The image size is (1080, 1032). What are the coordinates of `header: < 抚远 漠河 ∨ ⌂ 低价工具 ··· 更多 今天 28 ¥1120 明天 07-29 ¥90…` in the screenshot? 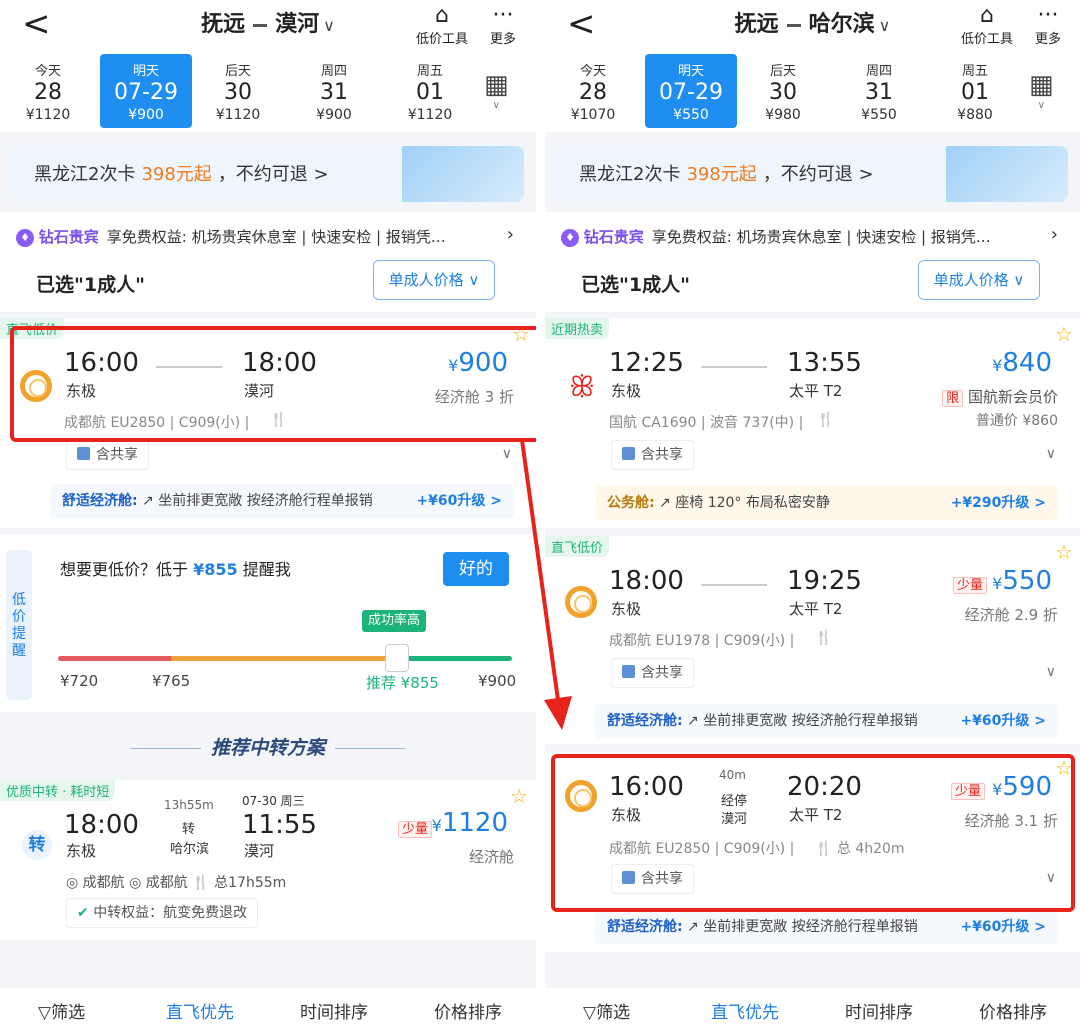 It's located at (268, 66).